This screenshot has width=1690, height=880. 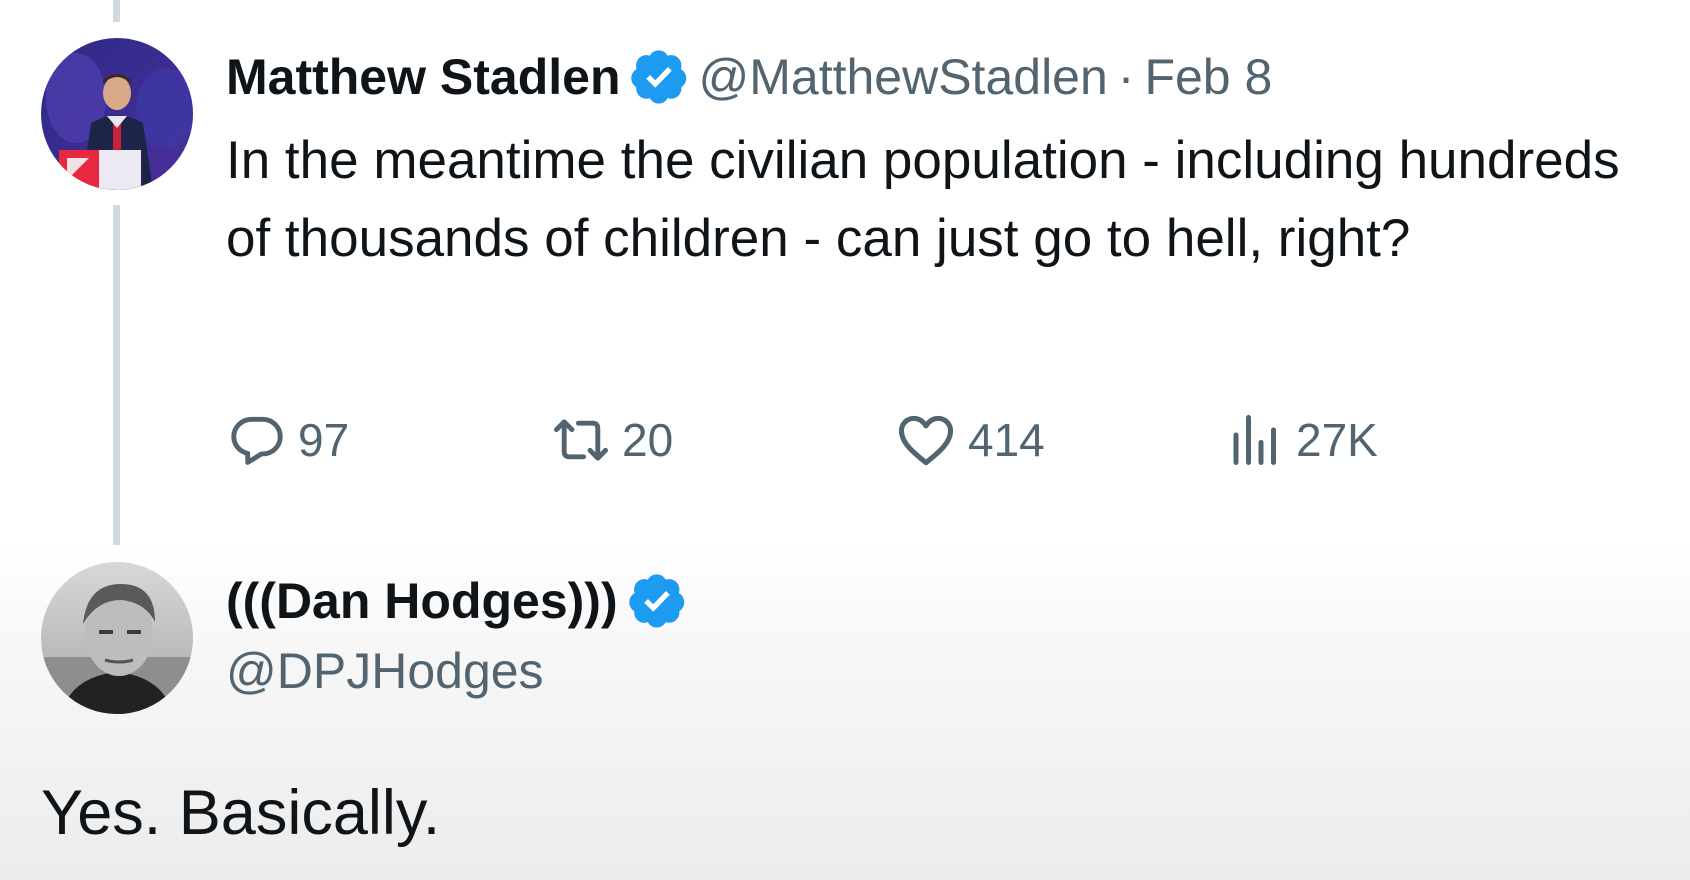 I want to click on views-button: 27K, so click(x=1302, y=440).